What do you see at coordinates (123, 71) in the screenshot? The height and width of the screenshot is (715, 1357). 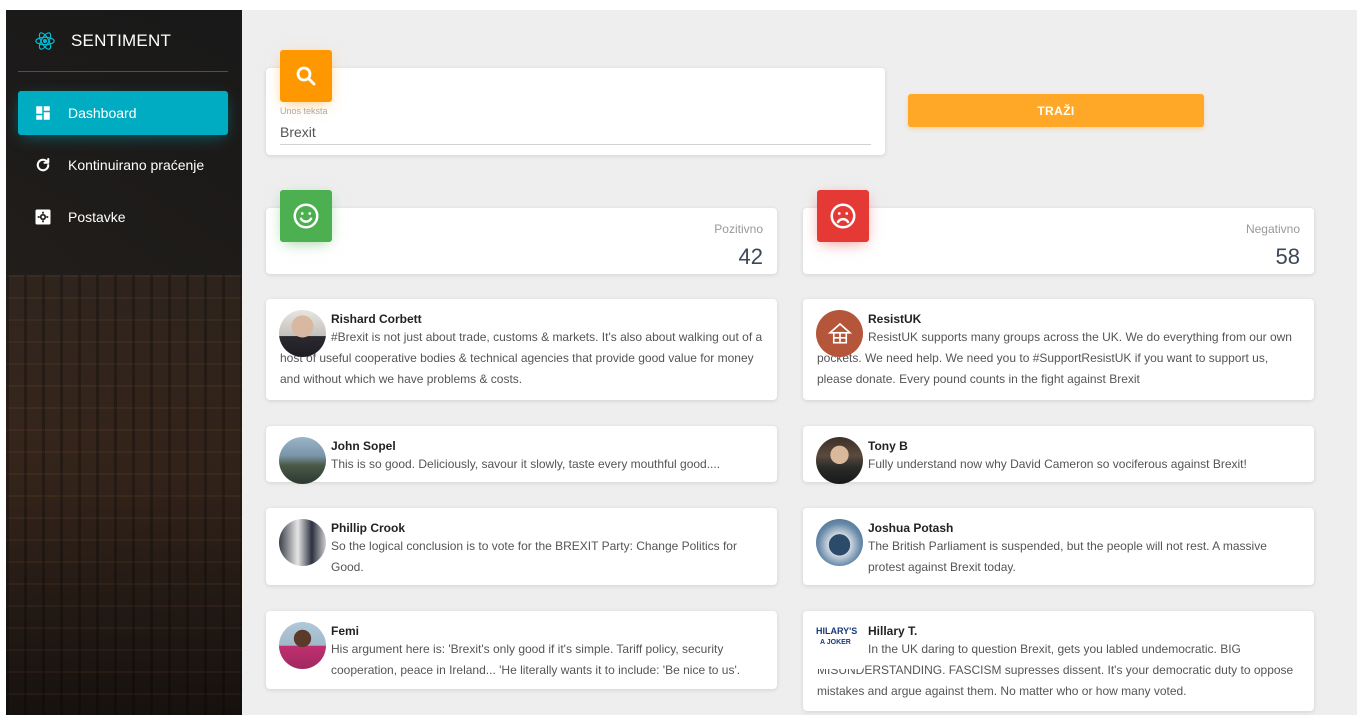 I see `brand-divider` at bounding box center [123, 71].